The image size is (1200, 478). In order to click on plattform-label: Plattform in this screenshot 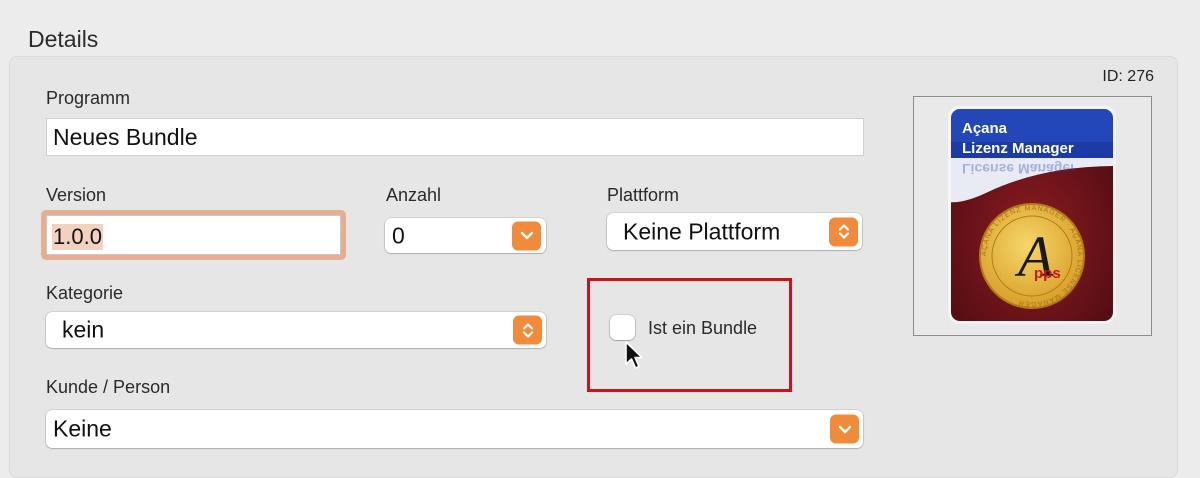, I will do `click(643, 195)`.